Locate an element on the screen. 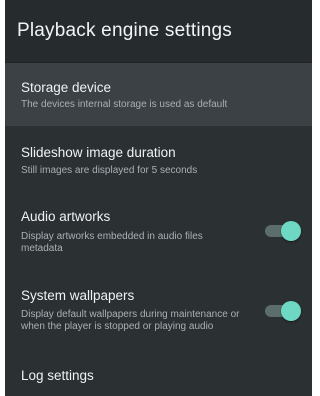 The image size is (320, 396). setting-description: Still images are displayed for 5 seconds is located at coordinates (109, 170).